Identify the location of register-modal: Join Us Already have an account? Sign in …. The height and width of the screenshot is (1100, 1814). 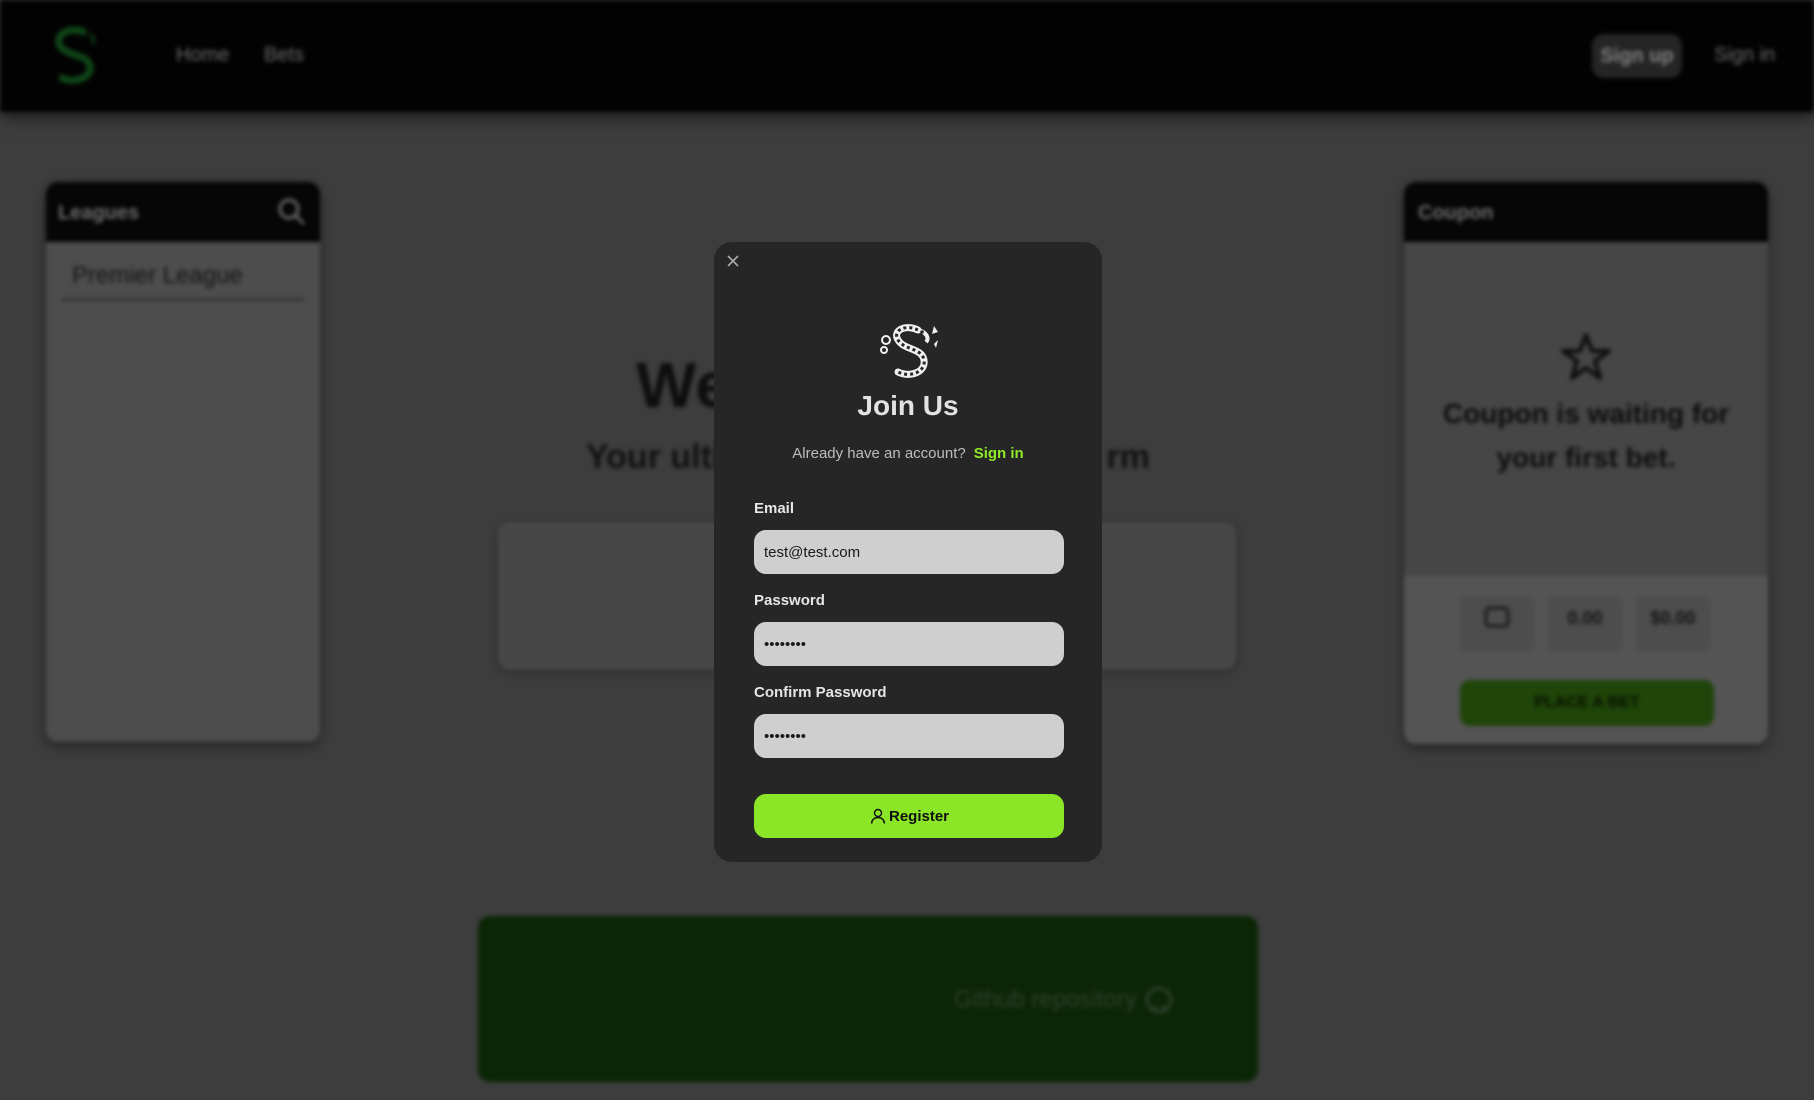
(908, 552).